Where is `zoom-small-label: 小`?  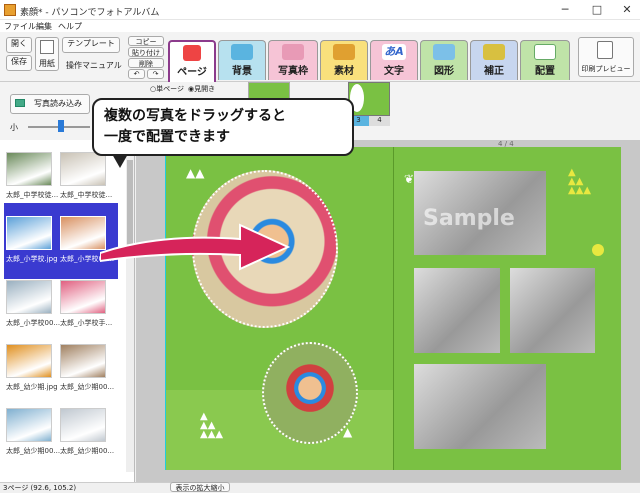
zoom-small-label: 小 is located at coordinates (14, 127).